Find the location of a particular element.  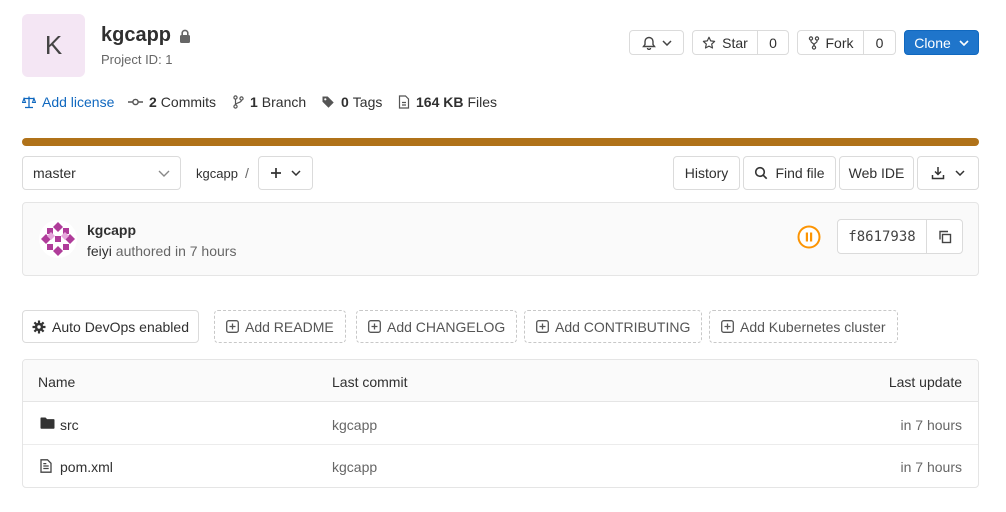

fork-icon is located at coordinates (814, 42).